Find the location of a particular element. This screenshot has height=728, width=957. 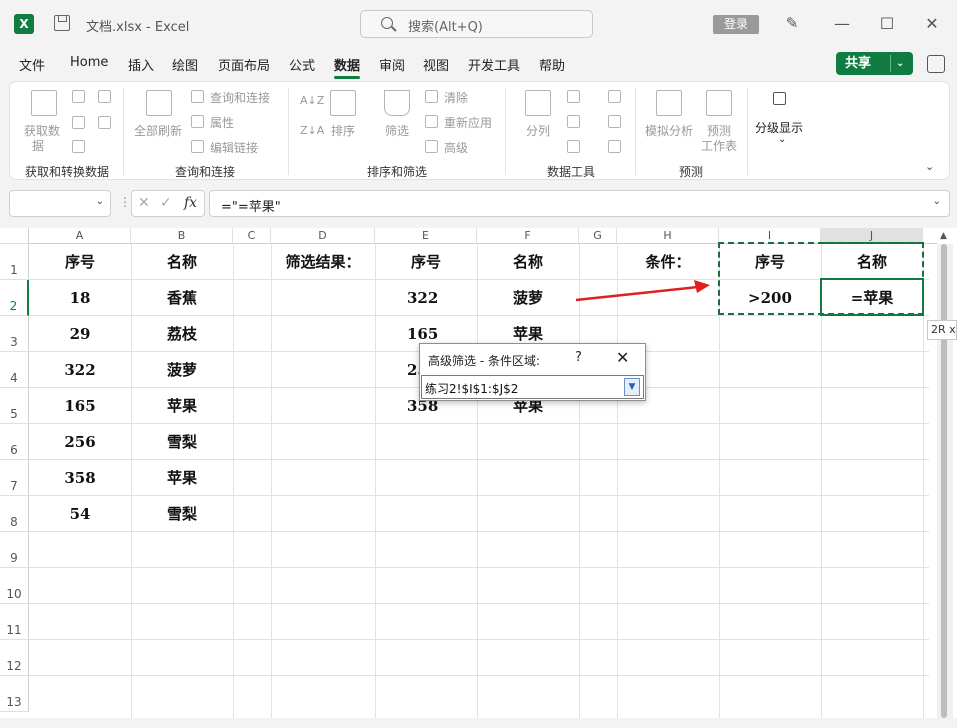

col-header-c: C is located at coordinates (252, 236).